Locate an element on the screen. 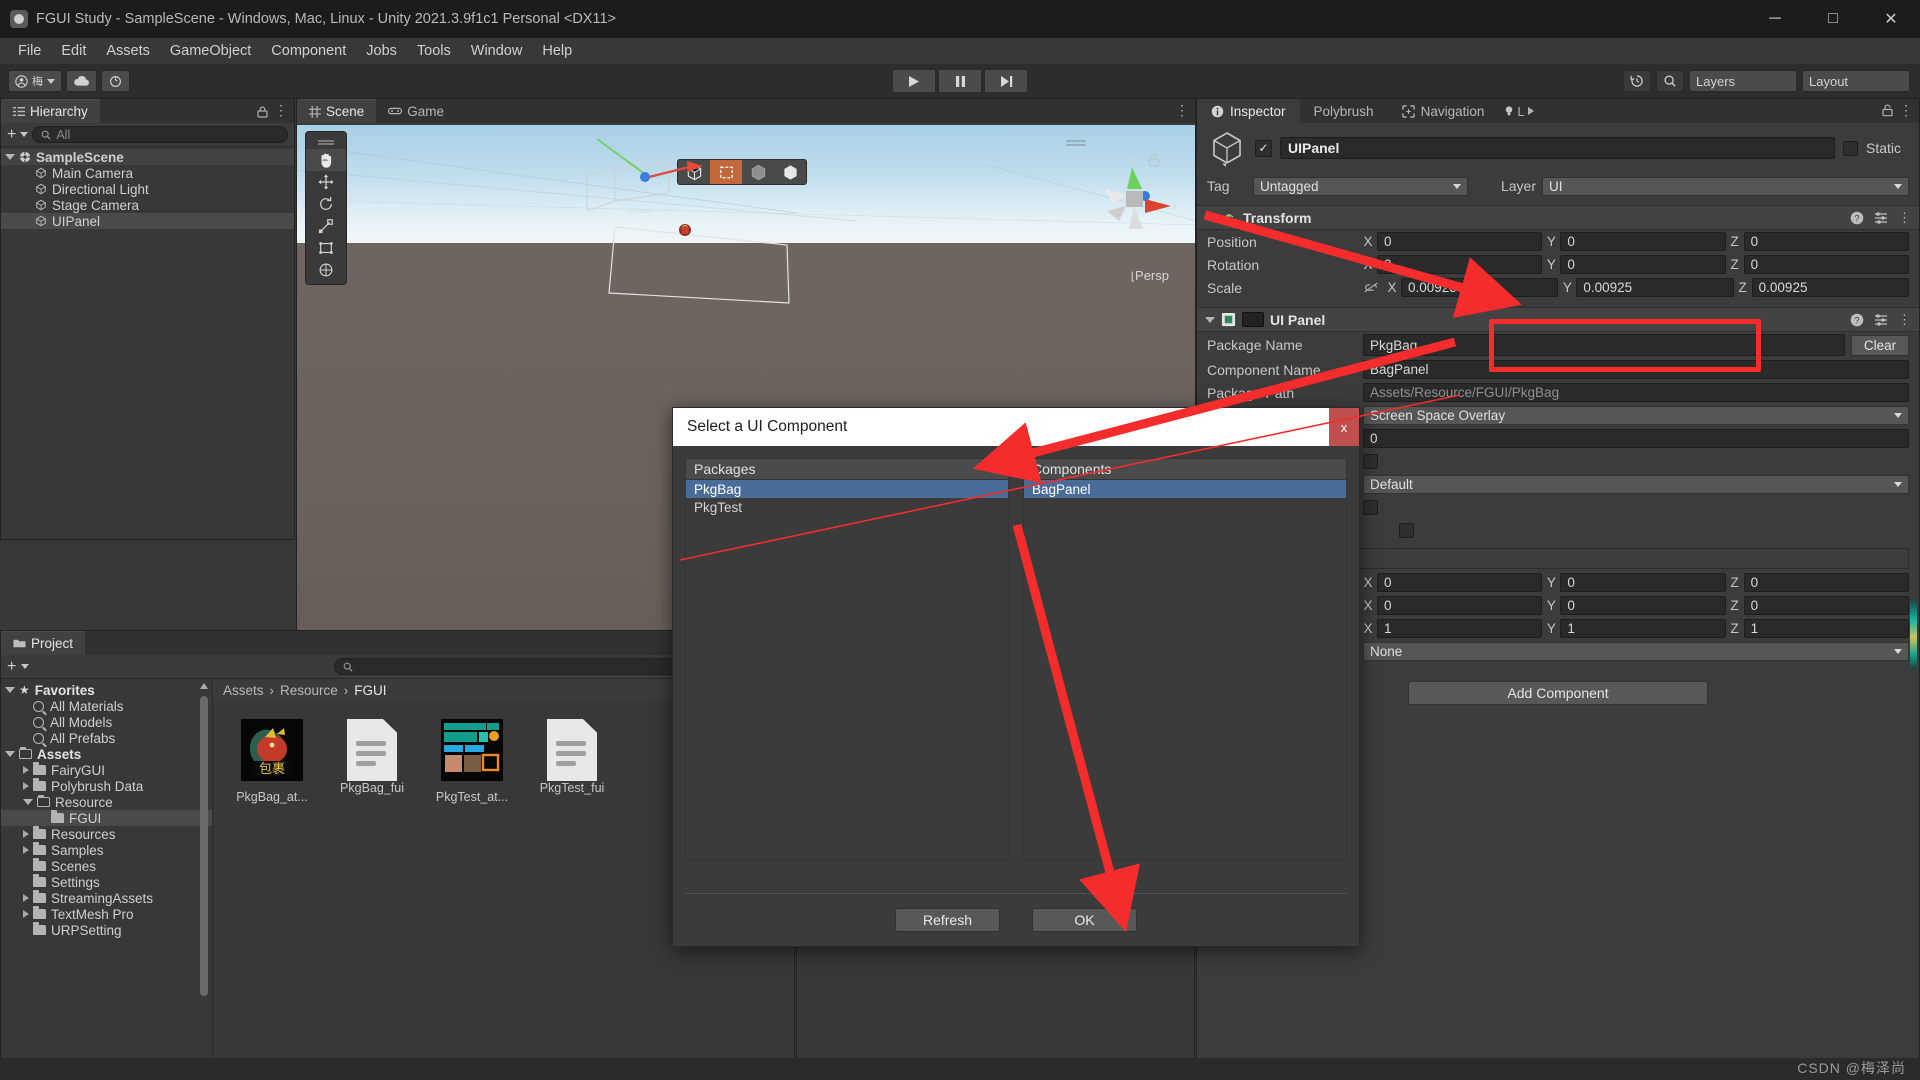 Image resolution: width=1920 pixels, height=1080 pixels. tab-hierarchy: Hierarchy is located at coordinates (50, 111).